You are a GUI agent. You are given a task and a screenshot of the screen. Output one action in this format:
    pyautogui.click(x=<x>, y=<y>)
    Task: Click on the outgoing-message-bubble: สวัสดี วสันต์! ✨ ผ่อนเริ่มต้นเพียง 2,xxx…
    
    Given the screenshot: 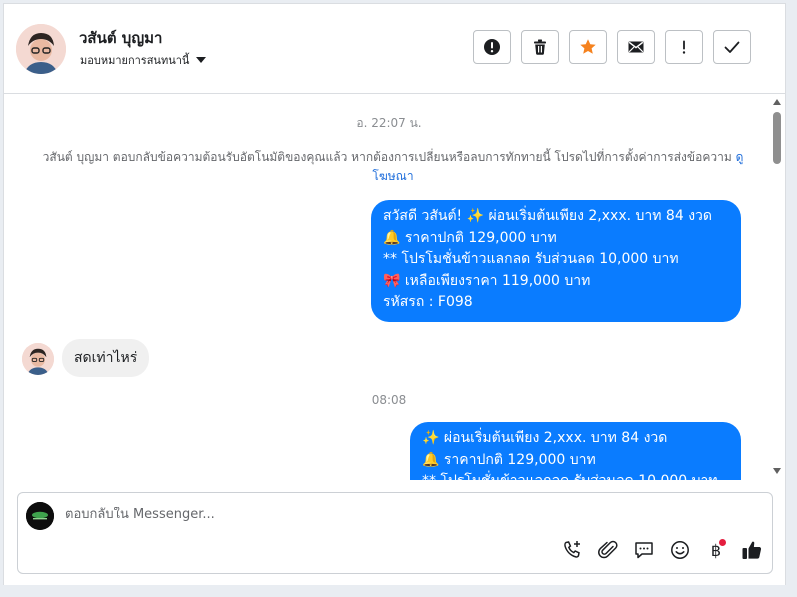 What is the action you would take?
    pyautogui.click(x=556, y=261)
    